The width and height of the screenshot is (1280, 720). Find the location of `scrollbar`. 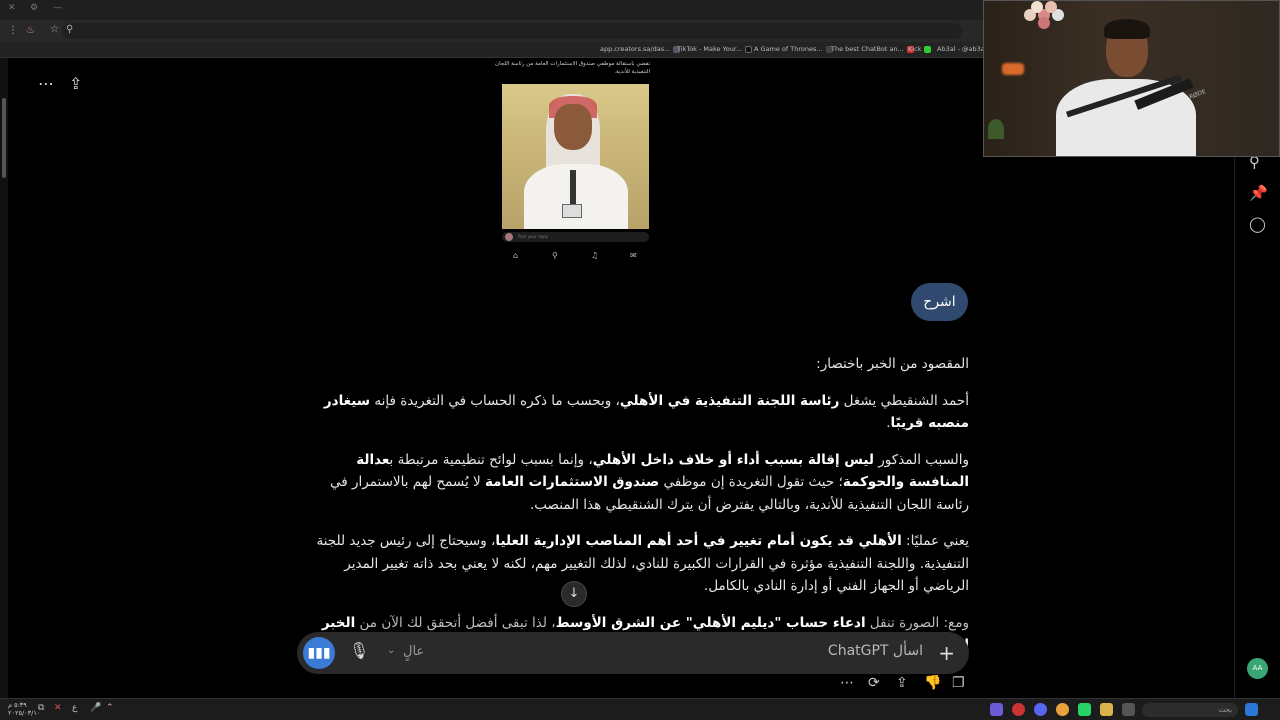

scrollbar is located at coordinates (4, 378).